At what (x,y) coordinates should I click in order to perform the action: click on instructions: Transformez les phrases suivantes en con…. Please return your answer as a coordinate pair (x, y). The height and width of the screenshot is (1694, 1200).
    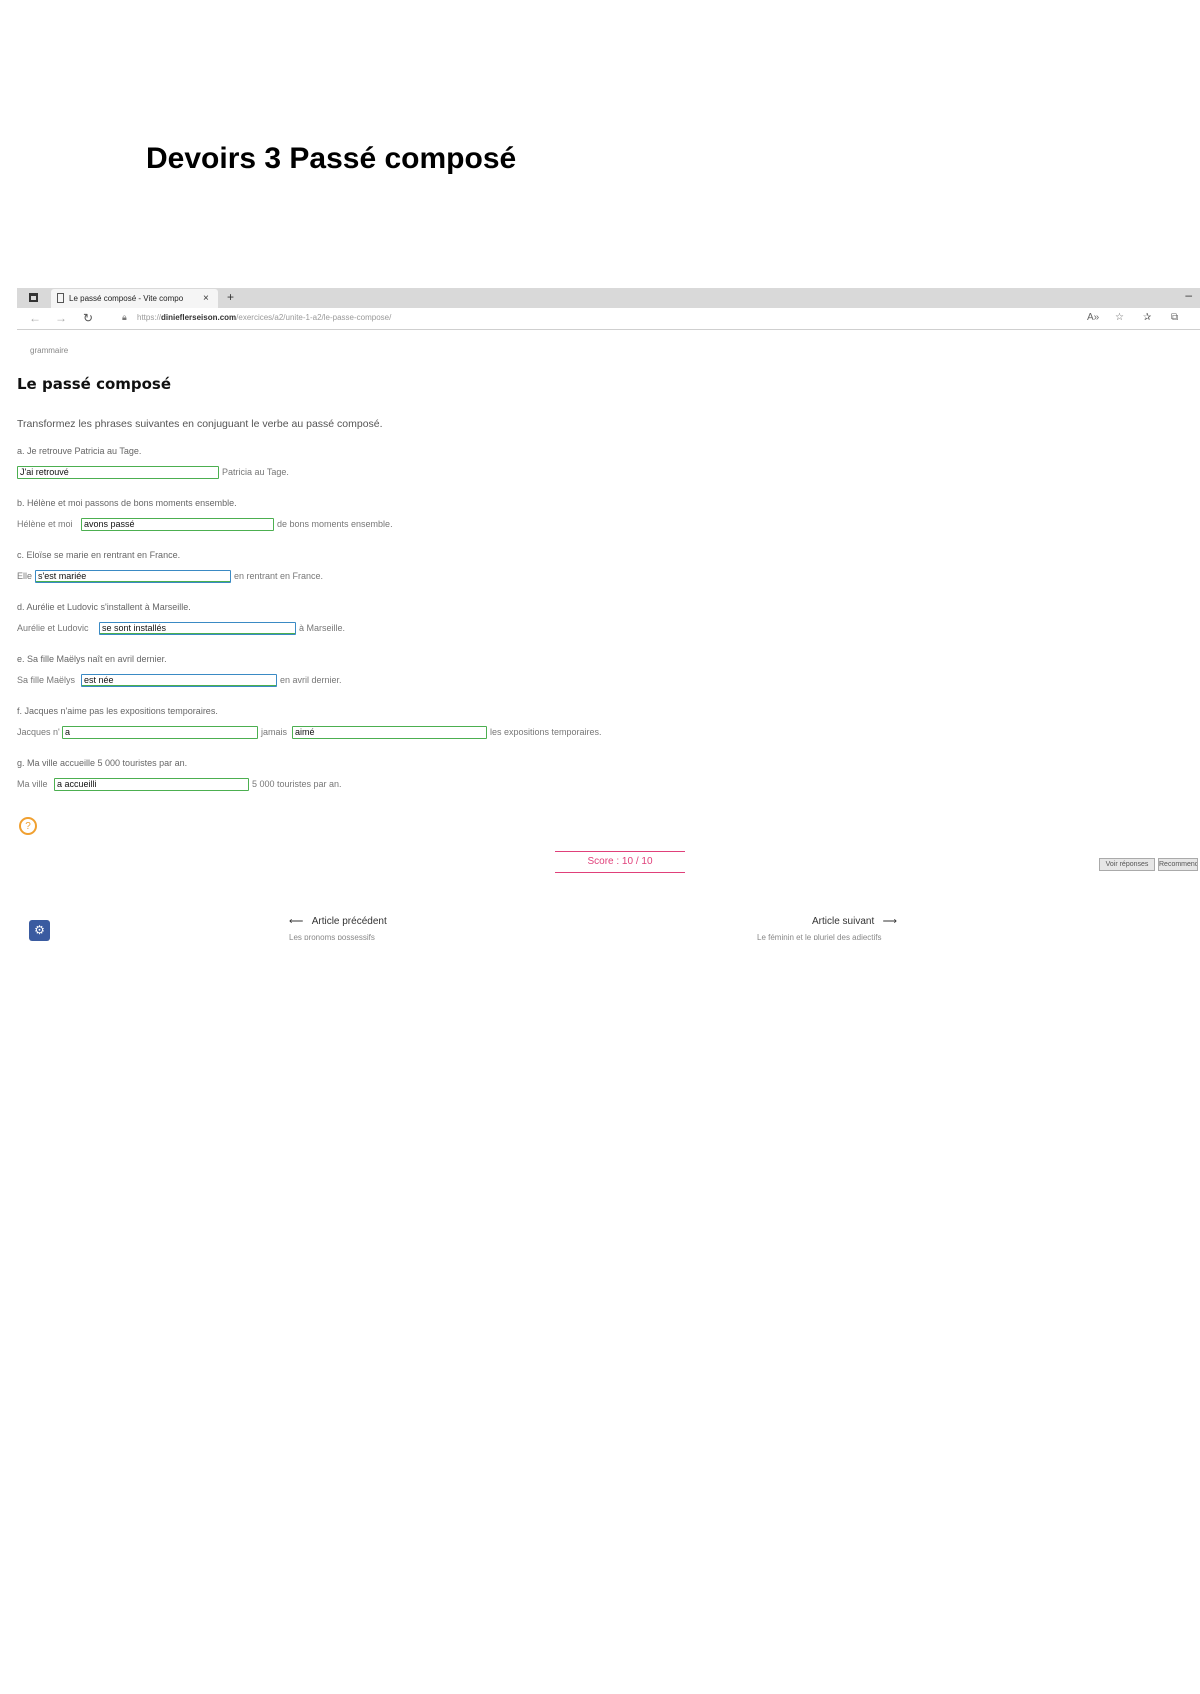
    Looking at the image, I should click on (200, 424).